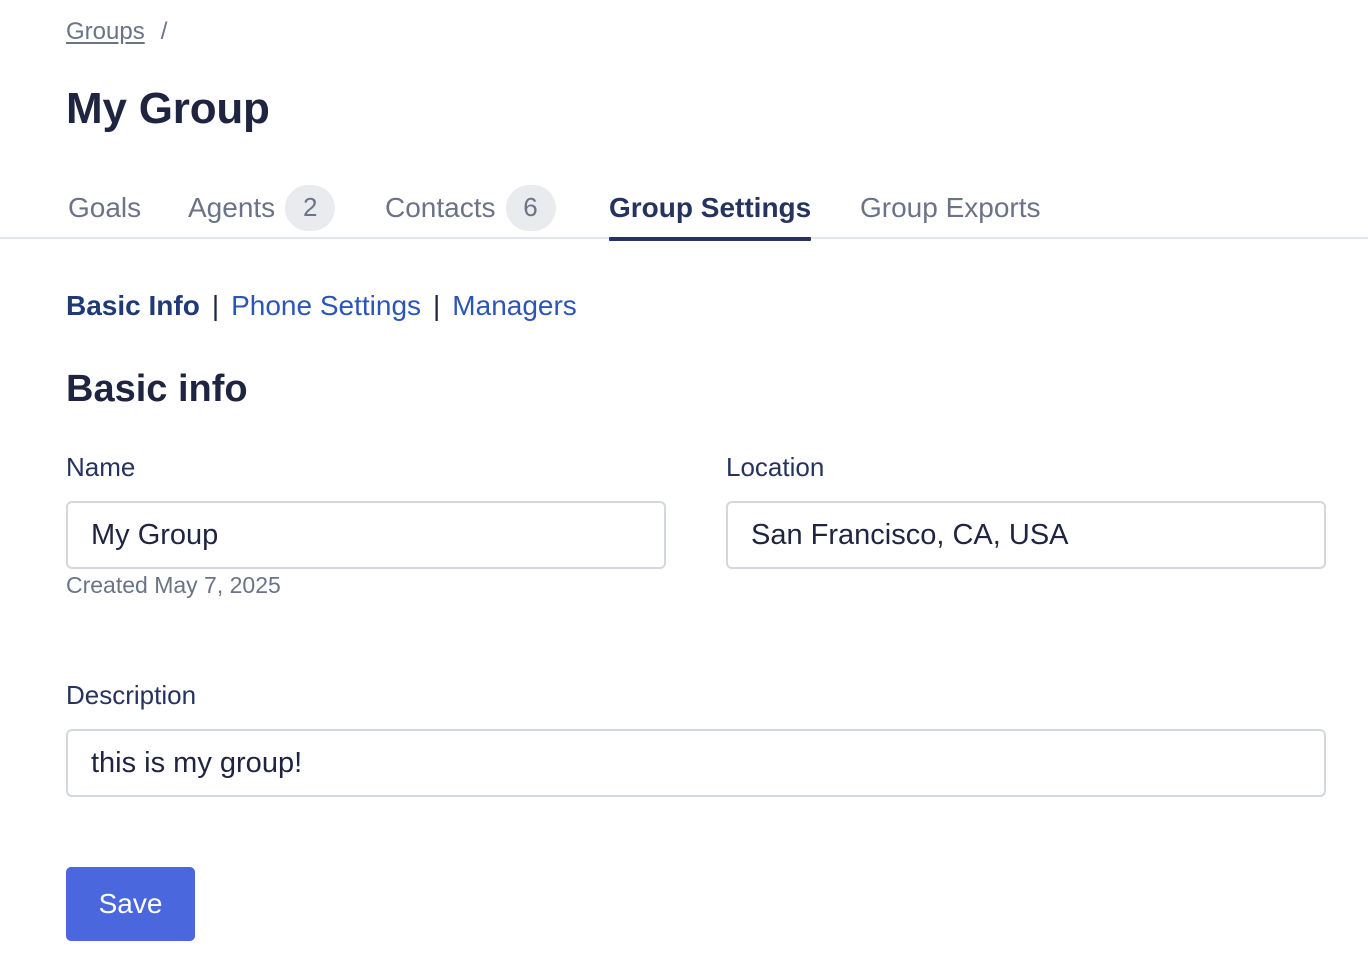 The height and width of the screenshot is (968, 1368). I want to click on subnav-phone-settings: Phone Settings, so click(326, 306).